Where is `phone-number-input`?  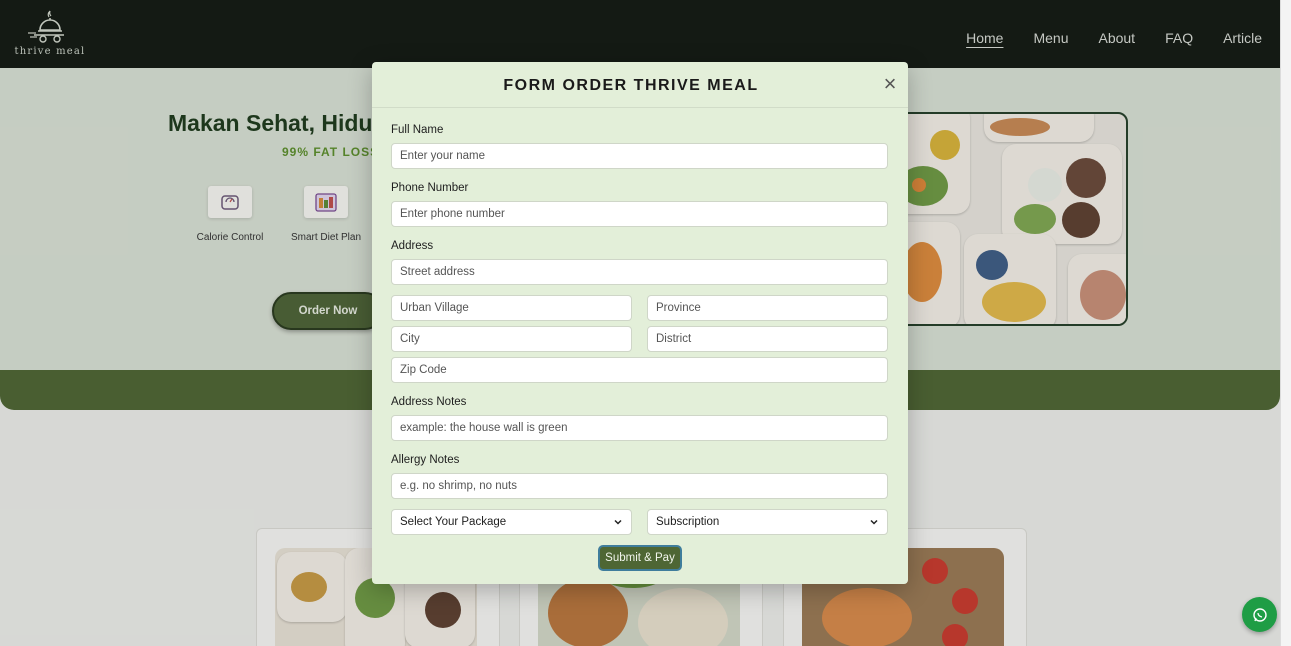
phone-number-input is located at coordinates (639, 214).